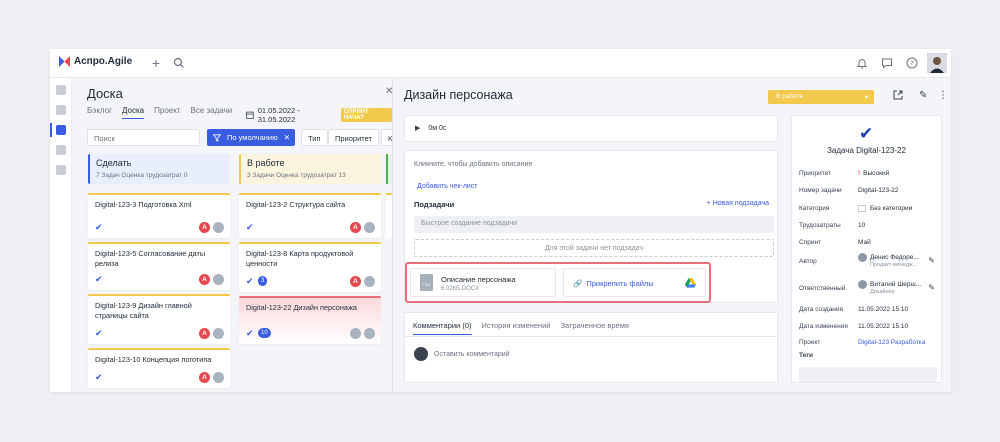  What do you see at coordinates (594, 248) in the screenshot?
I see `no-subtasks-placeholder: Для этой задачи нет подзадач` at bounding box center [594, 248].